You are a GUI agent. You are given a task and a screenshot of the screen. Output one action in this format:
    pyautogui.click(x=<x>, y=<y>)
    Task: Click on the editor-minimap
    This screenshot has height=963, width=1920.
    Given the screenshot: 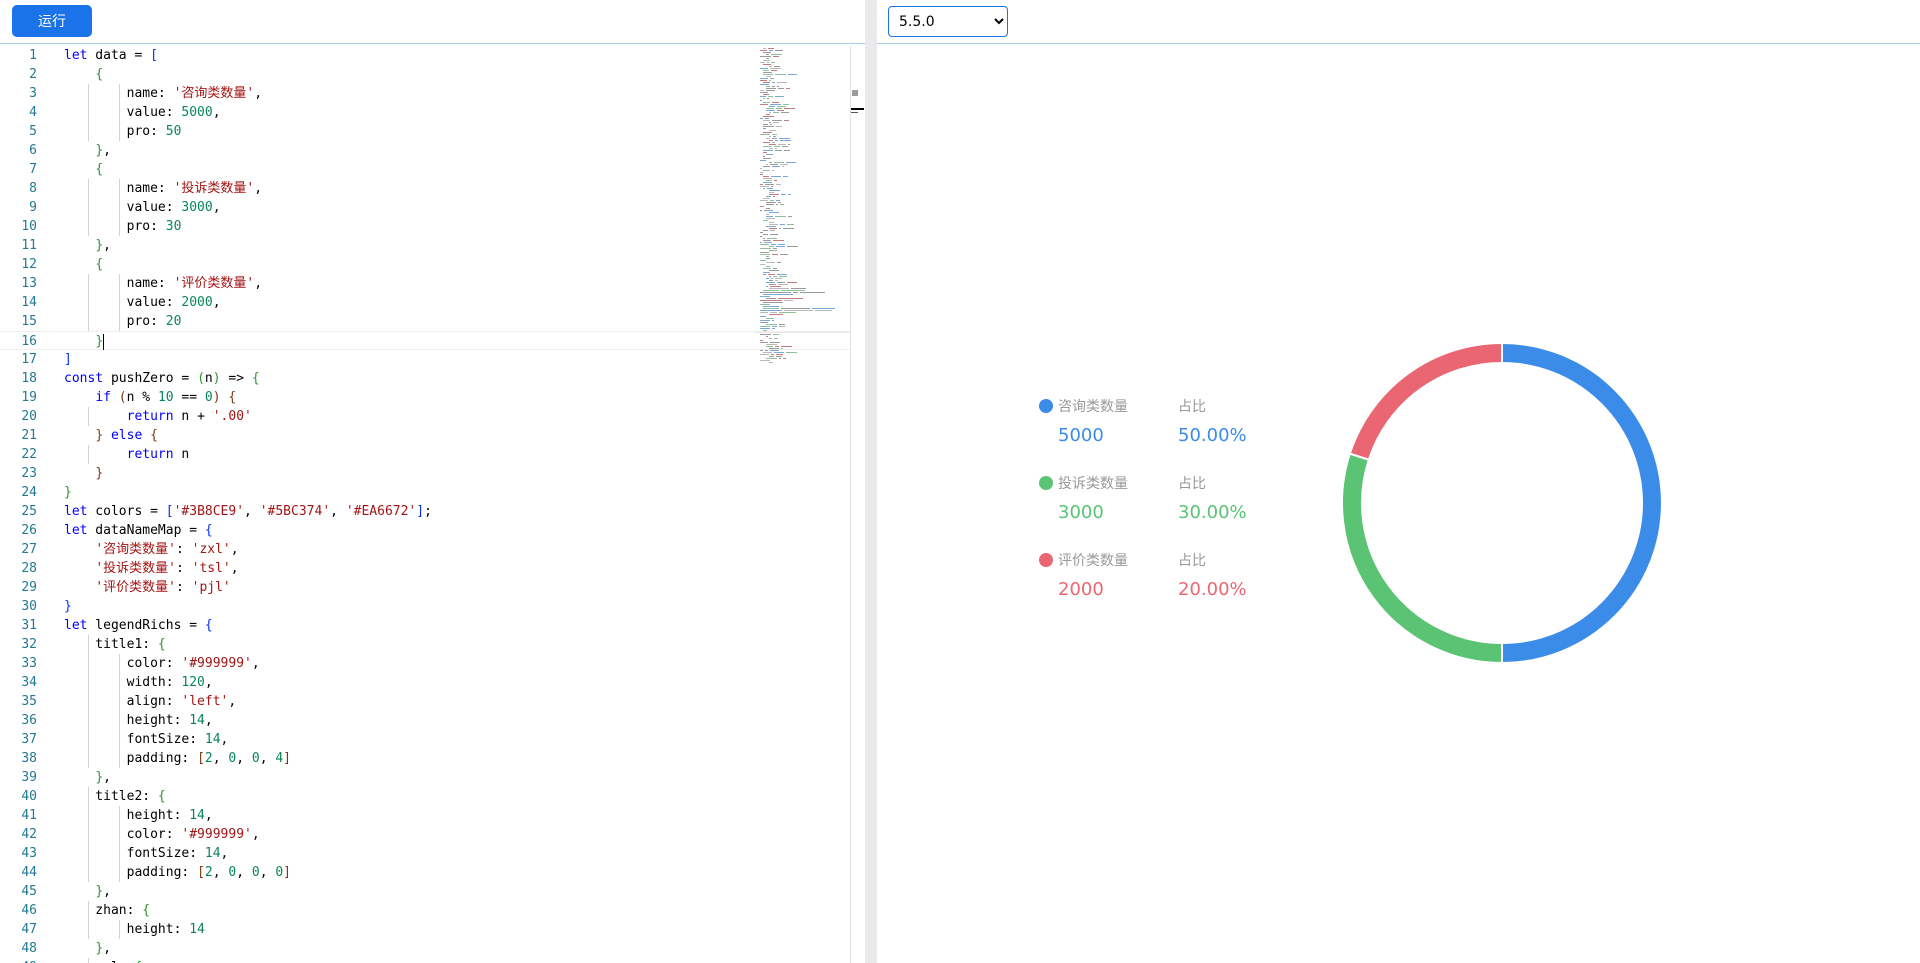 What is the action you would take?
    pyautogui.click(x=805, y=206)
    